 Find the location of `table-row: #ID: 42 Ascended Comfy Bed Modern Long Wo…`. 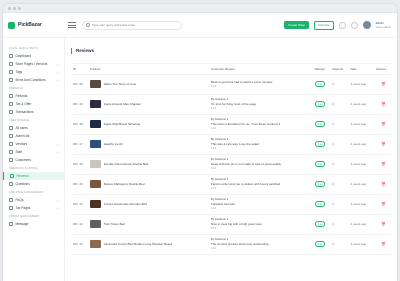

table-row: #ID: 42 Ascended Comfy Bed Modern Long Wo… is located at coordinates (231, 244).